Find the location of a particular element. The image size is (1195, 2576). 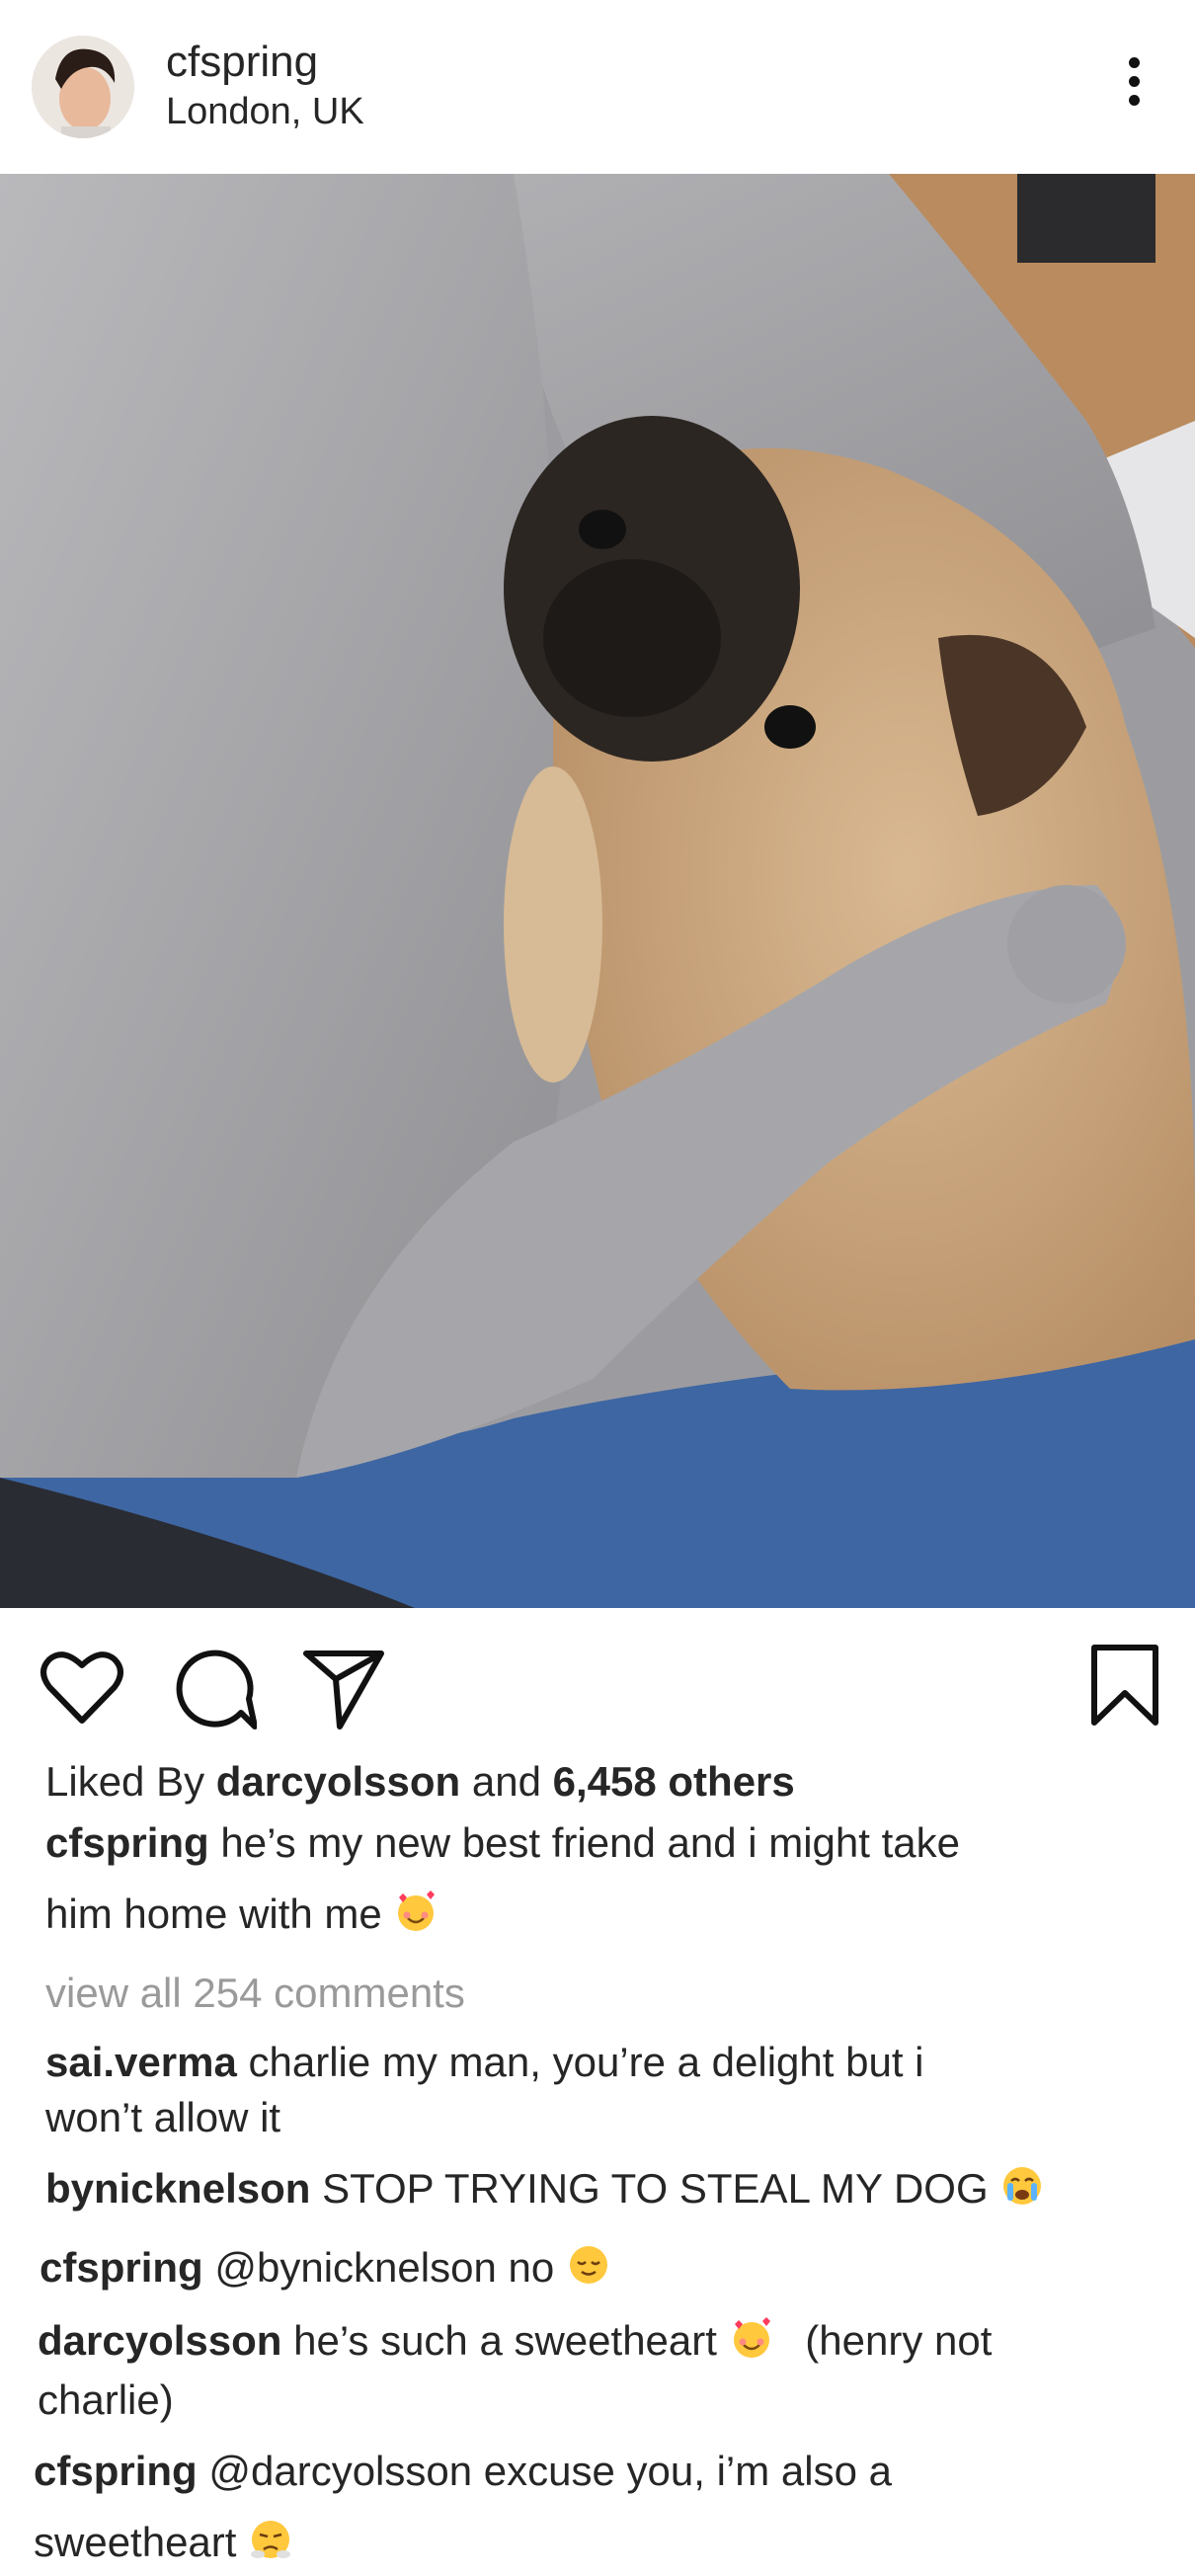

comment-2: bynicknelson STOP TRYING TO STEAL MY DOG is located at coordinates (545, 2188).